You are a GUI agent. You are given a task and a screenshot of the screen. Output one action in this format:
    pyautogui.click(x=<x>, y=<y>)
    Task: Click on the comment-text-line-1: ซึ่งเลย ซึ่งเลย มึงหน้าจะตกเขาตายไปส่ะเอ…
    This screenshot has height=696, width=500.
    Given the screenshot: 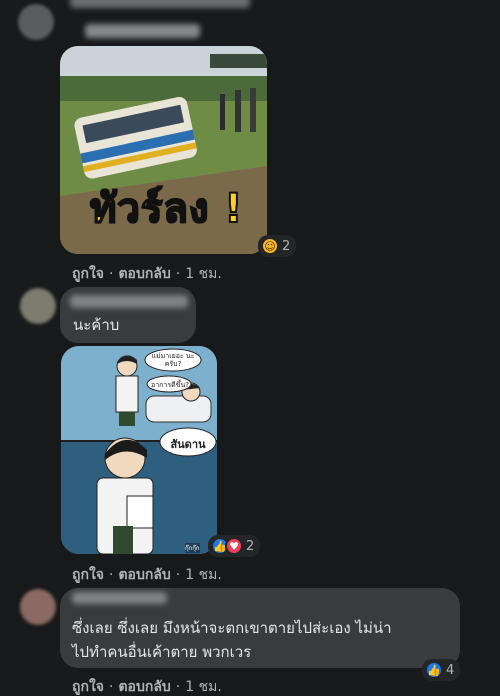 What is the action you would take?
    pyautogui.click(x=232, y=628)
    